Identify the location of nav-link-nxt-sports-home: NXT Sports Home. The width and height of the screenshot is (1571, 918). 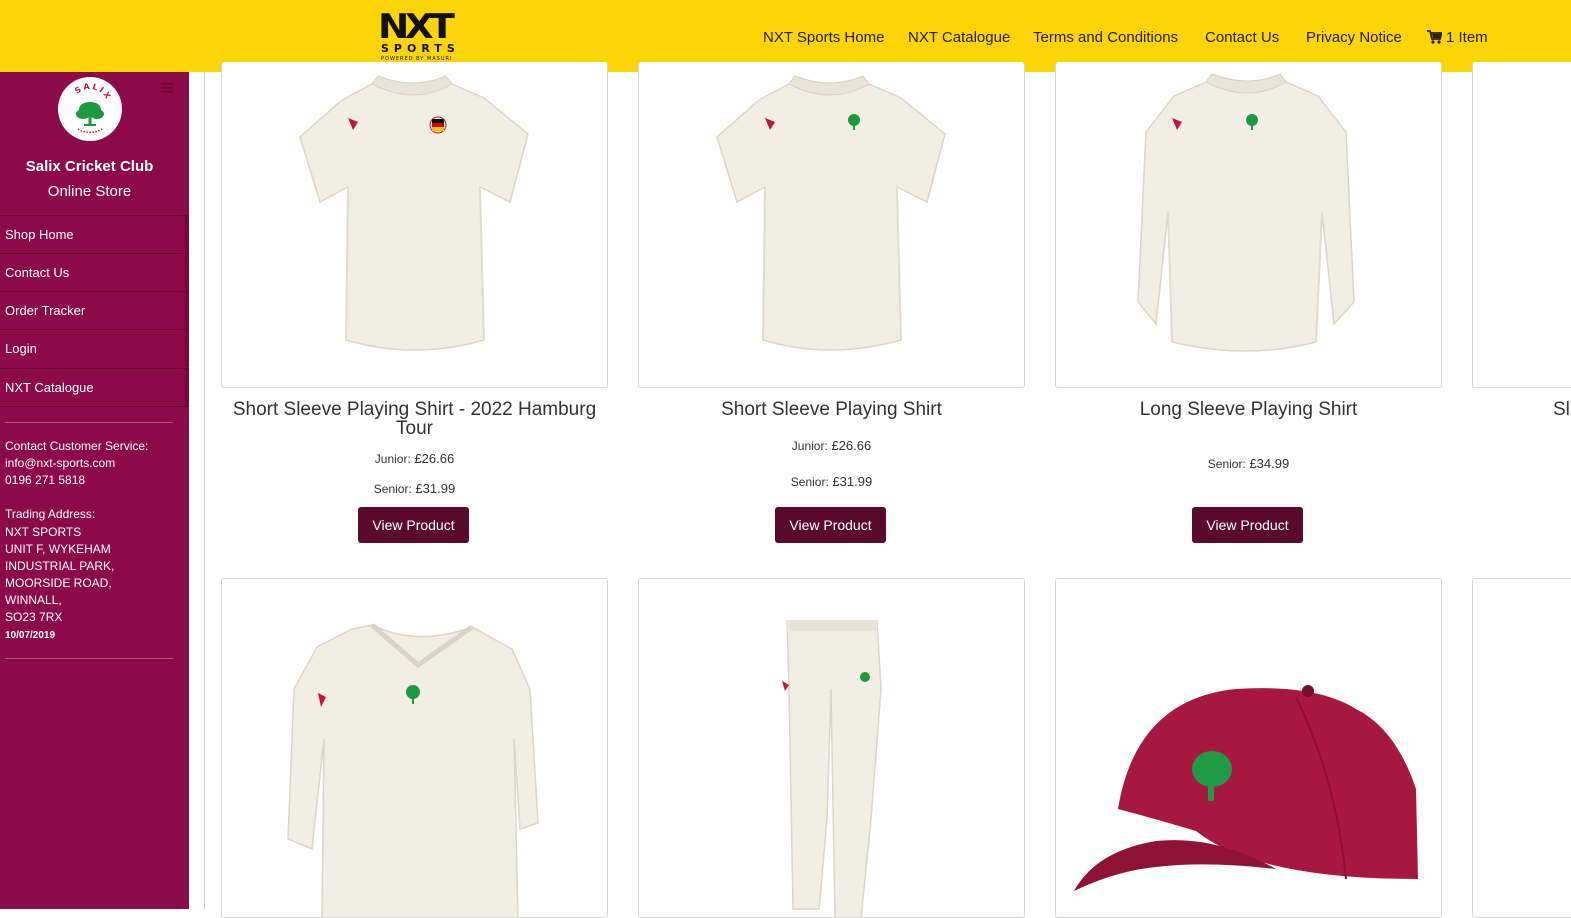
(823, 38).